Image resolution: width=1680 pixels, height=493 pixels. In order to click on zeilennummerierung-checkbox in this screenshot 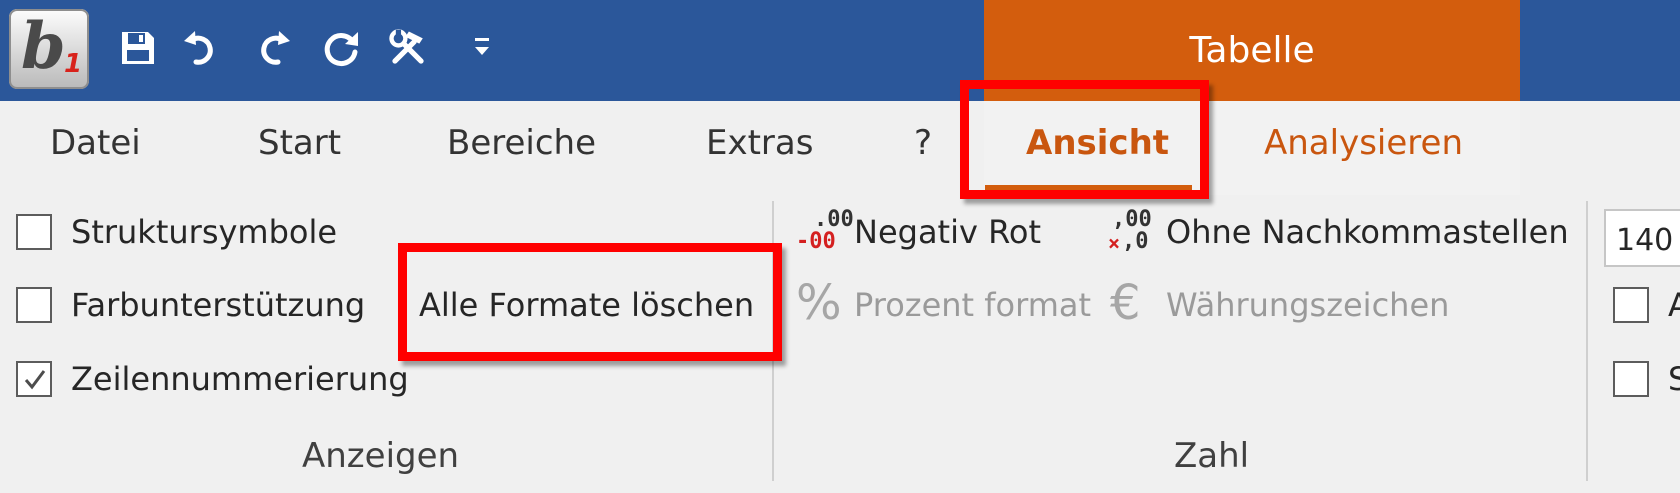, I will do `click(34, 379)`.